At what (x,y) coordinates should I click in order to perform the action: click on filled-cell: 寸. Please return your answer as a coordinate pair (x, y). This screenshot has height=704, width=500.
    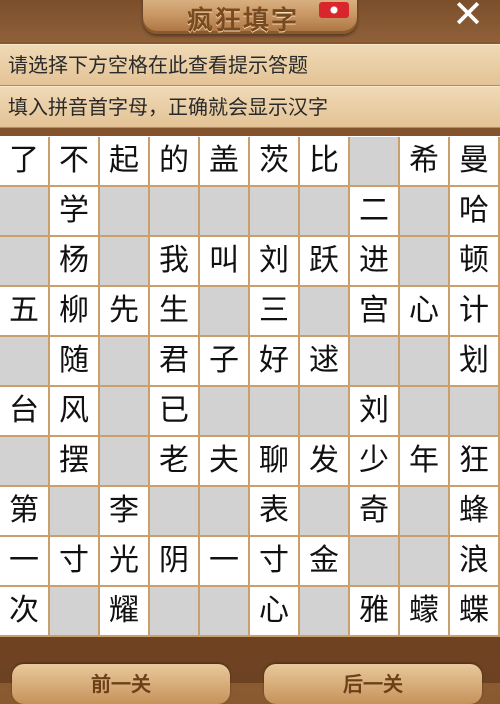
    Looking at the image, I should click on (275, 562).